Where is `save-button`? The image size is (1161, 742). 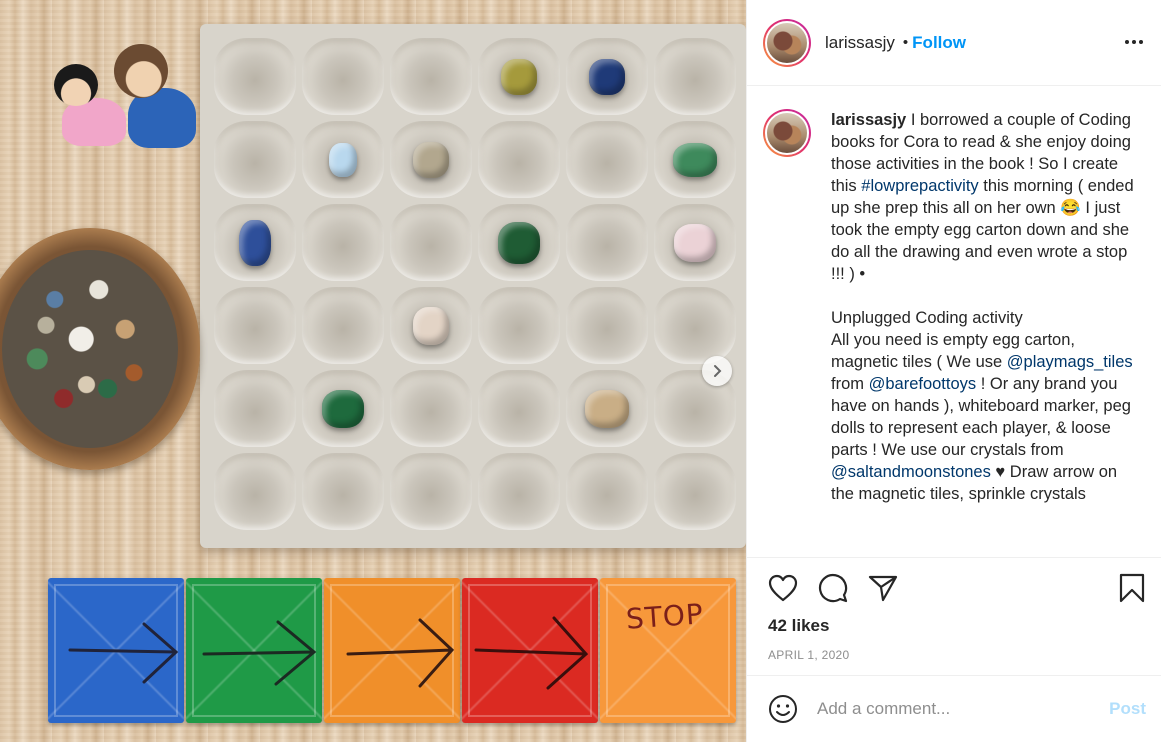
save-button is located at coordinates (1132, 588).